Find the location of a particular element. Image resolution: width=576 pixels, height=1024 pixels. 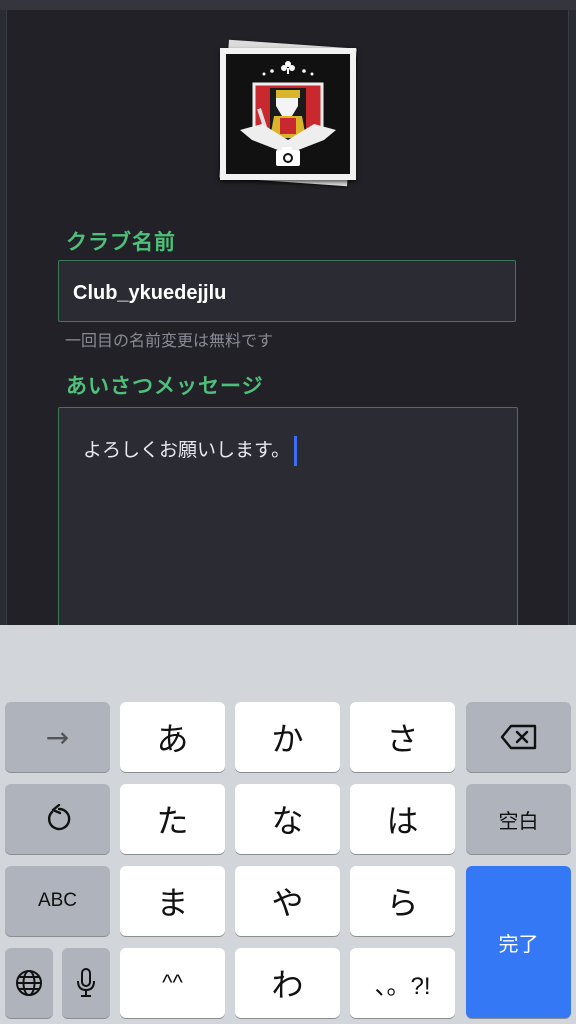

avatar-photo-frame is located at coordinates (288, 114).